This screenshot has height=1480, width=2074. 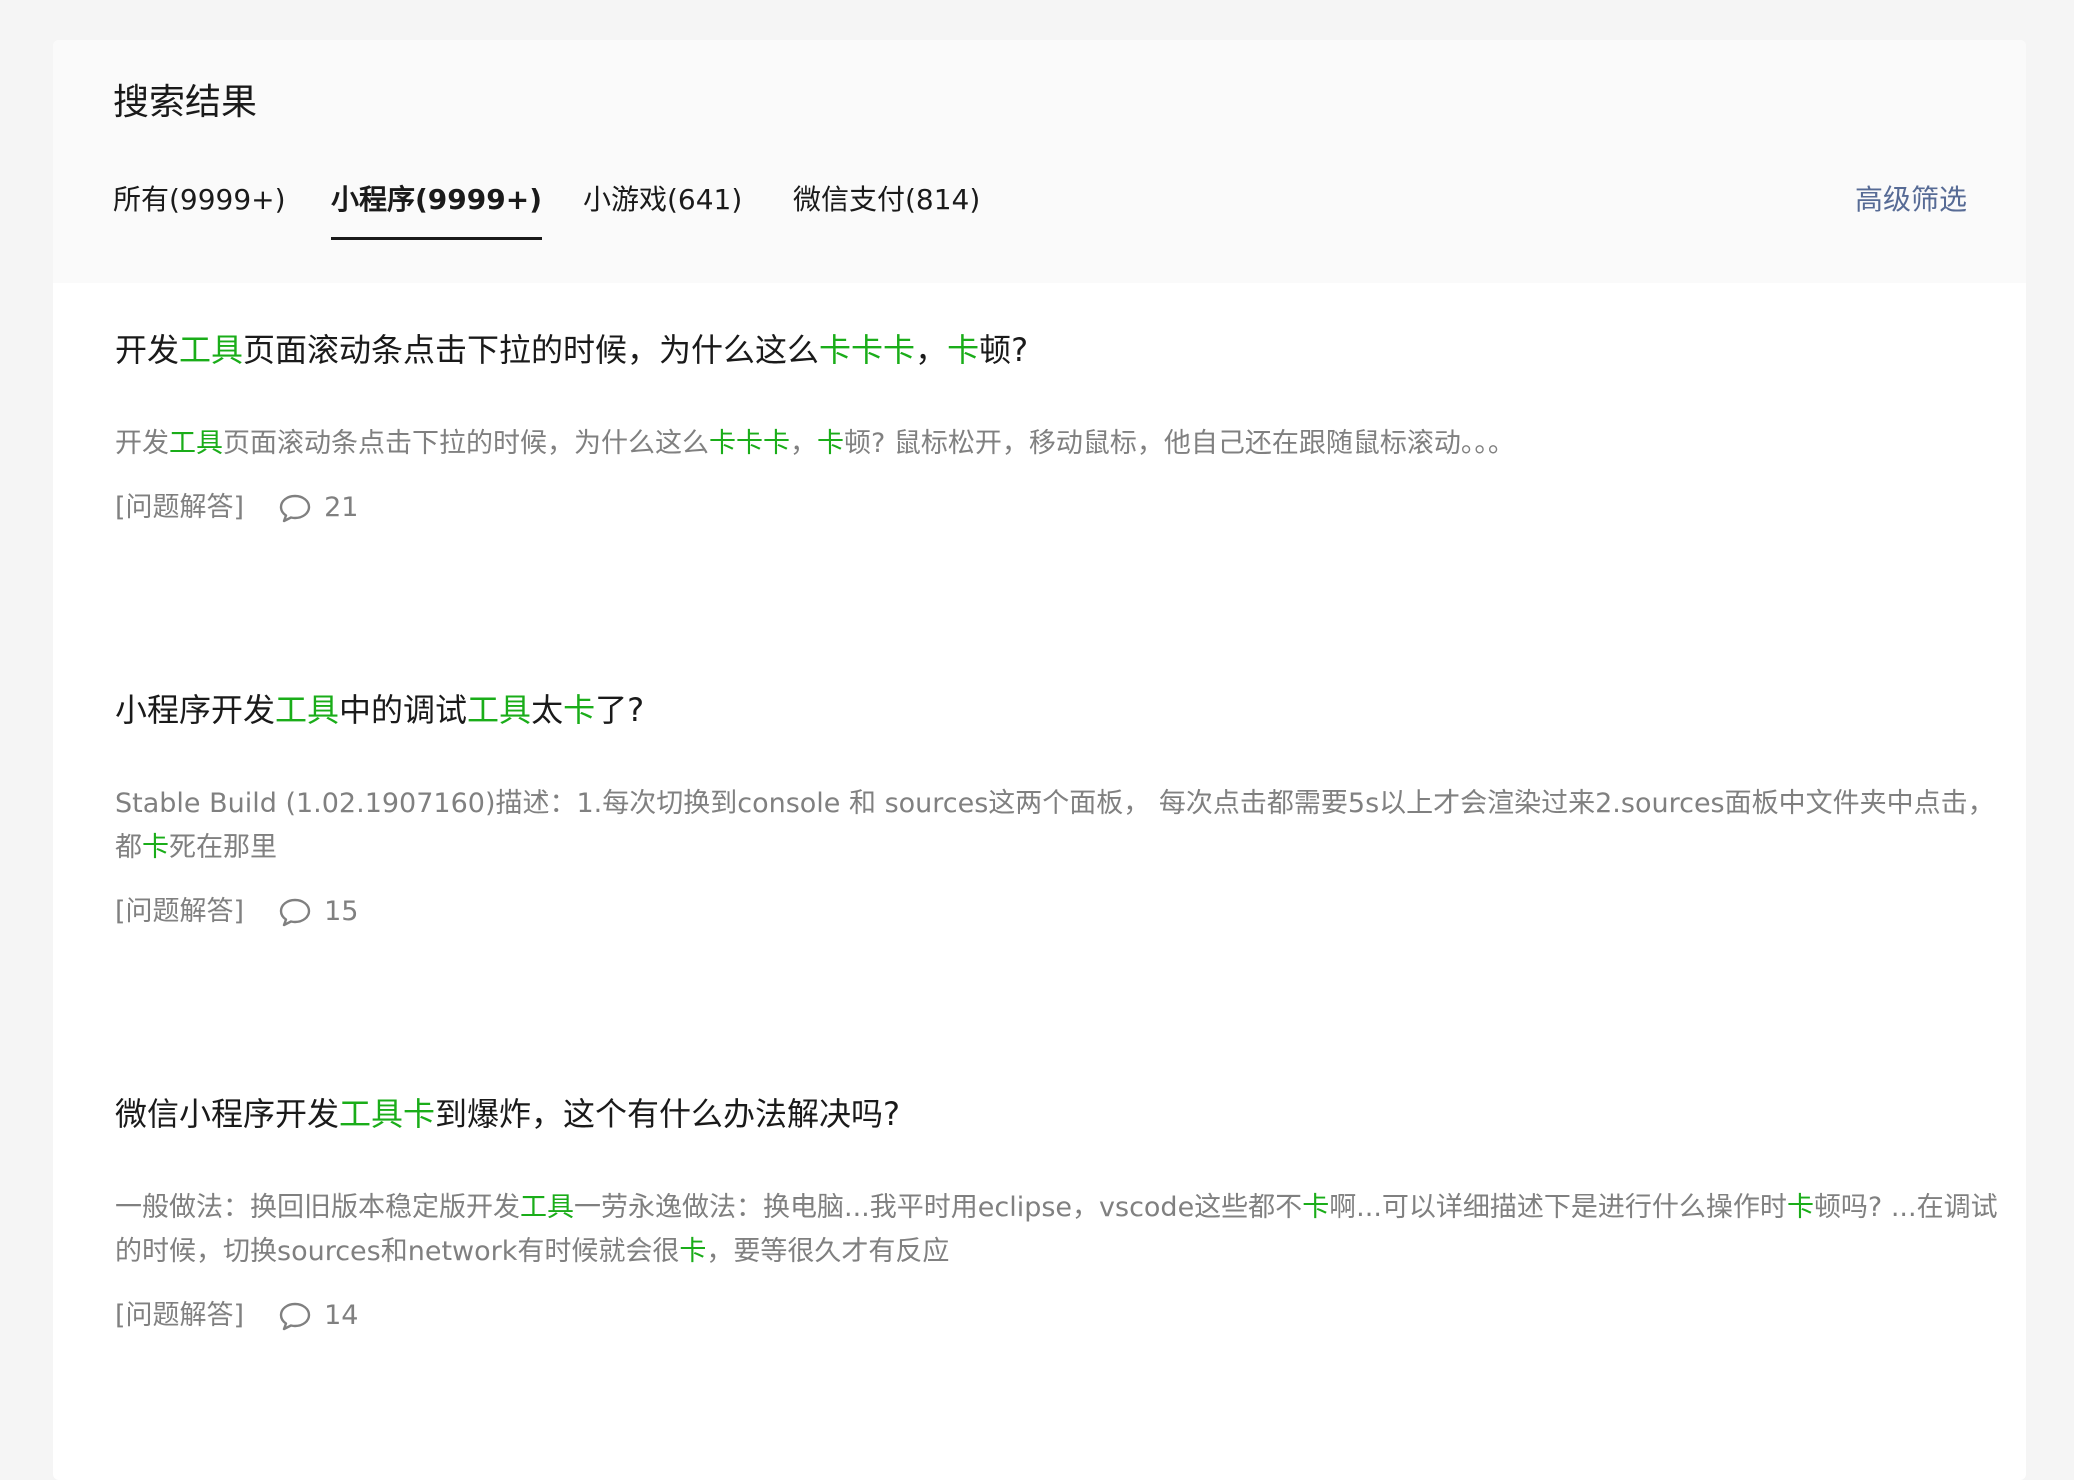 I want to click on result-title: 小程序开发工具中的调试工具太卡了?, so click(x=1065, y=710).